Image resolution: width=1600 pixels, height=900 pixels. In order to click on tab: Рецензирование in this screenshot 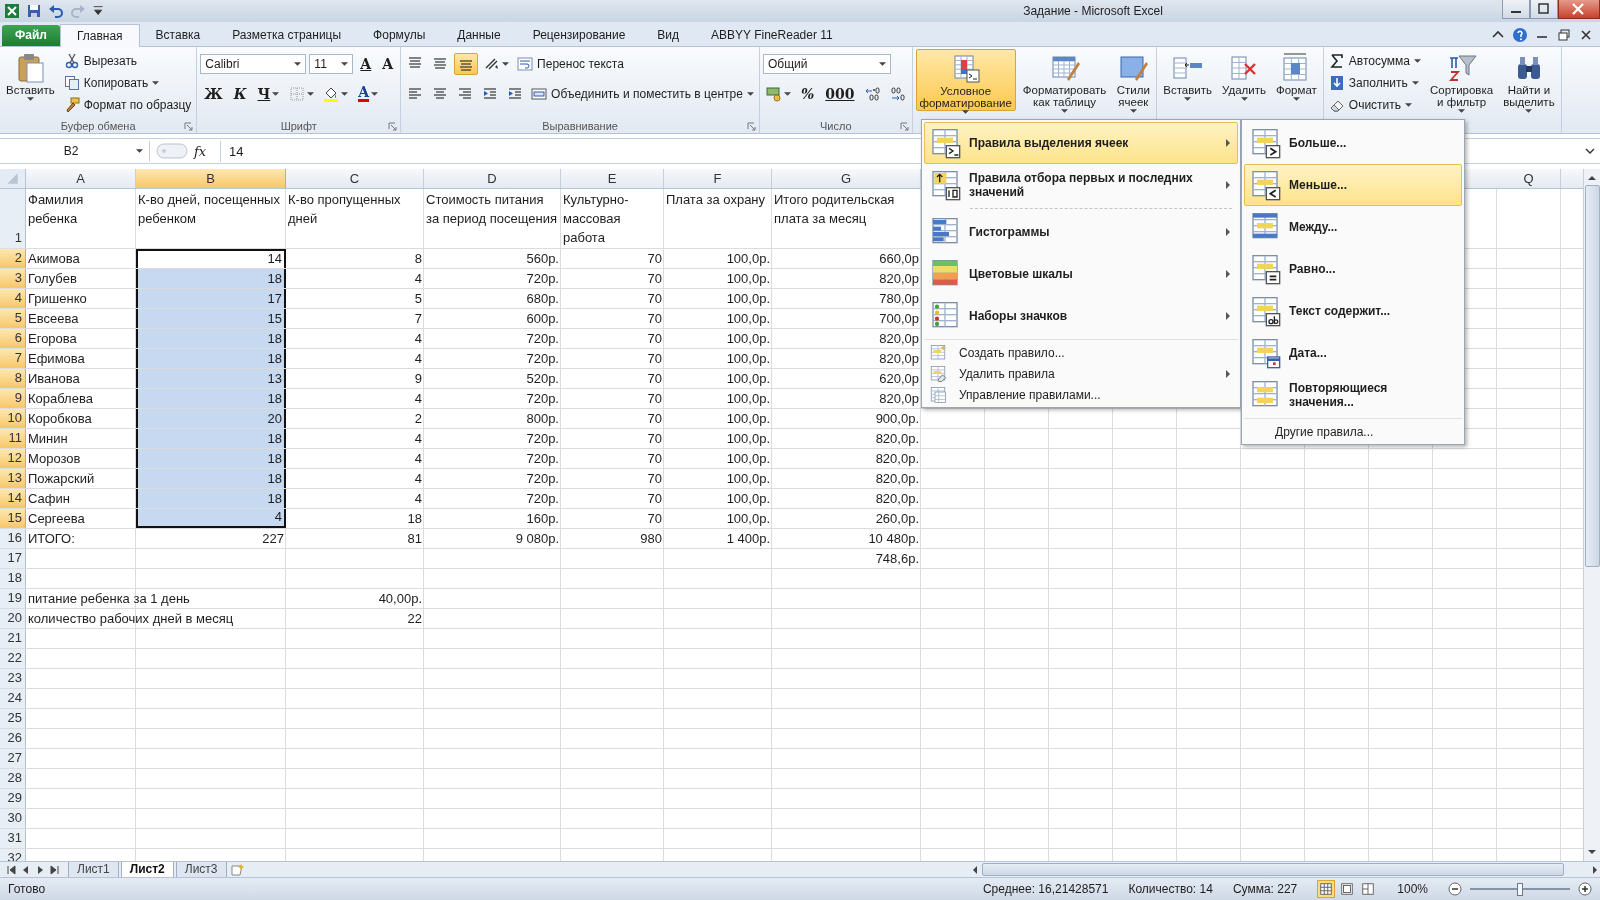, I will do `click(579, 35)`.